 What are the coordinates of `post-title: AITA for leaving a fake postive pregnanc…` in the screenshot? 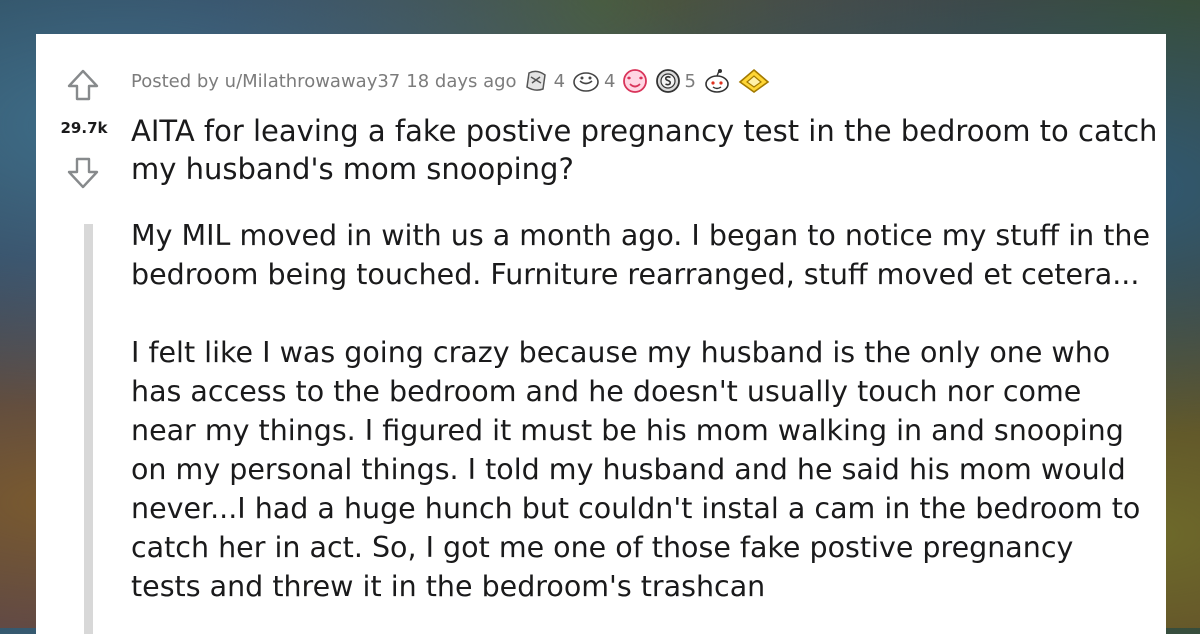 It's located at (646, 150).